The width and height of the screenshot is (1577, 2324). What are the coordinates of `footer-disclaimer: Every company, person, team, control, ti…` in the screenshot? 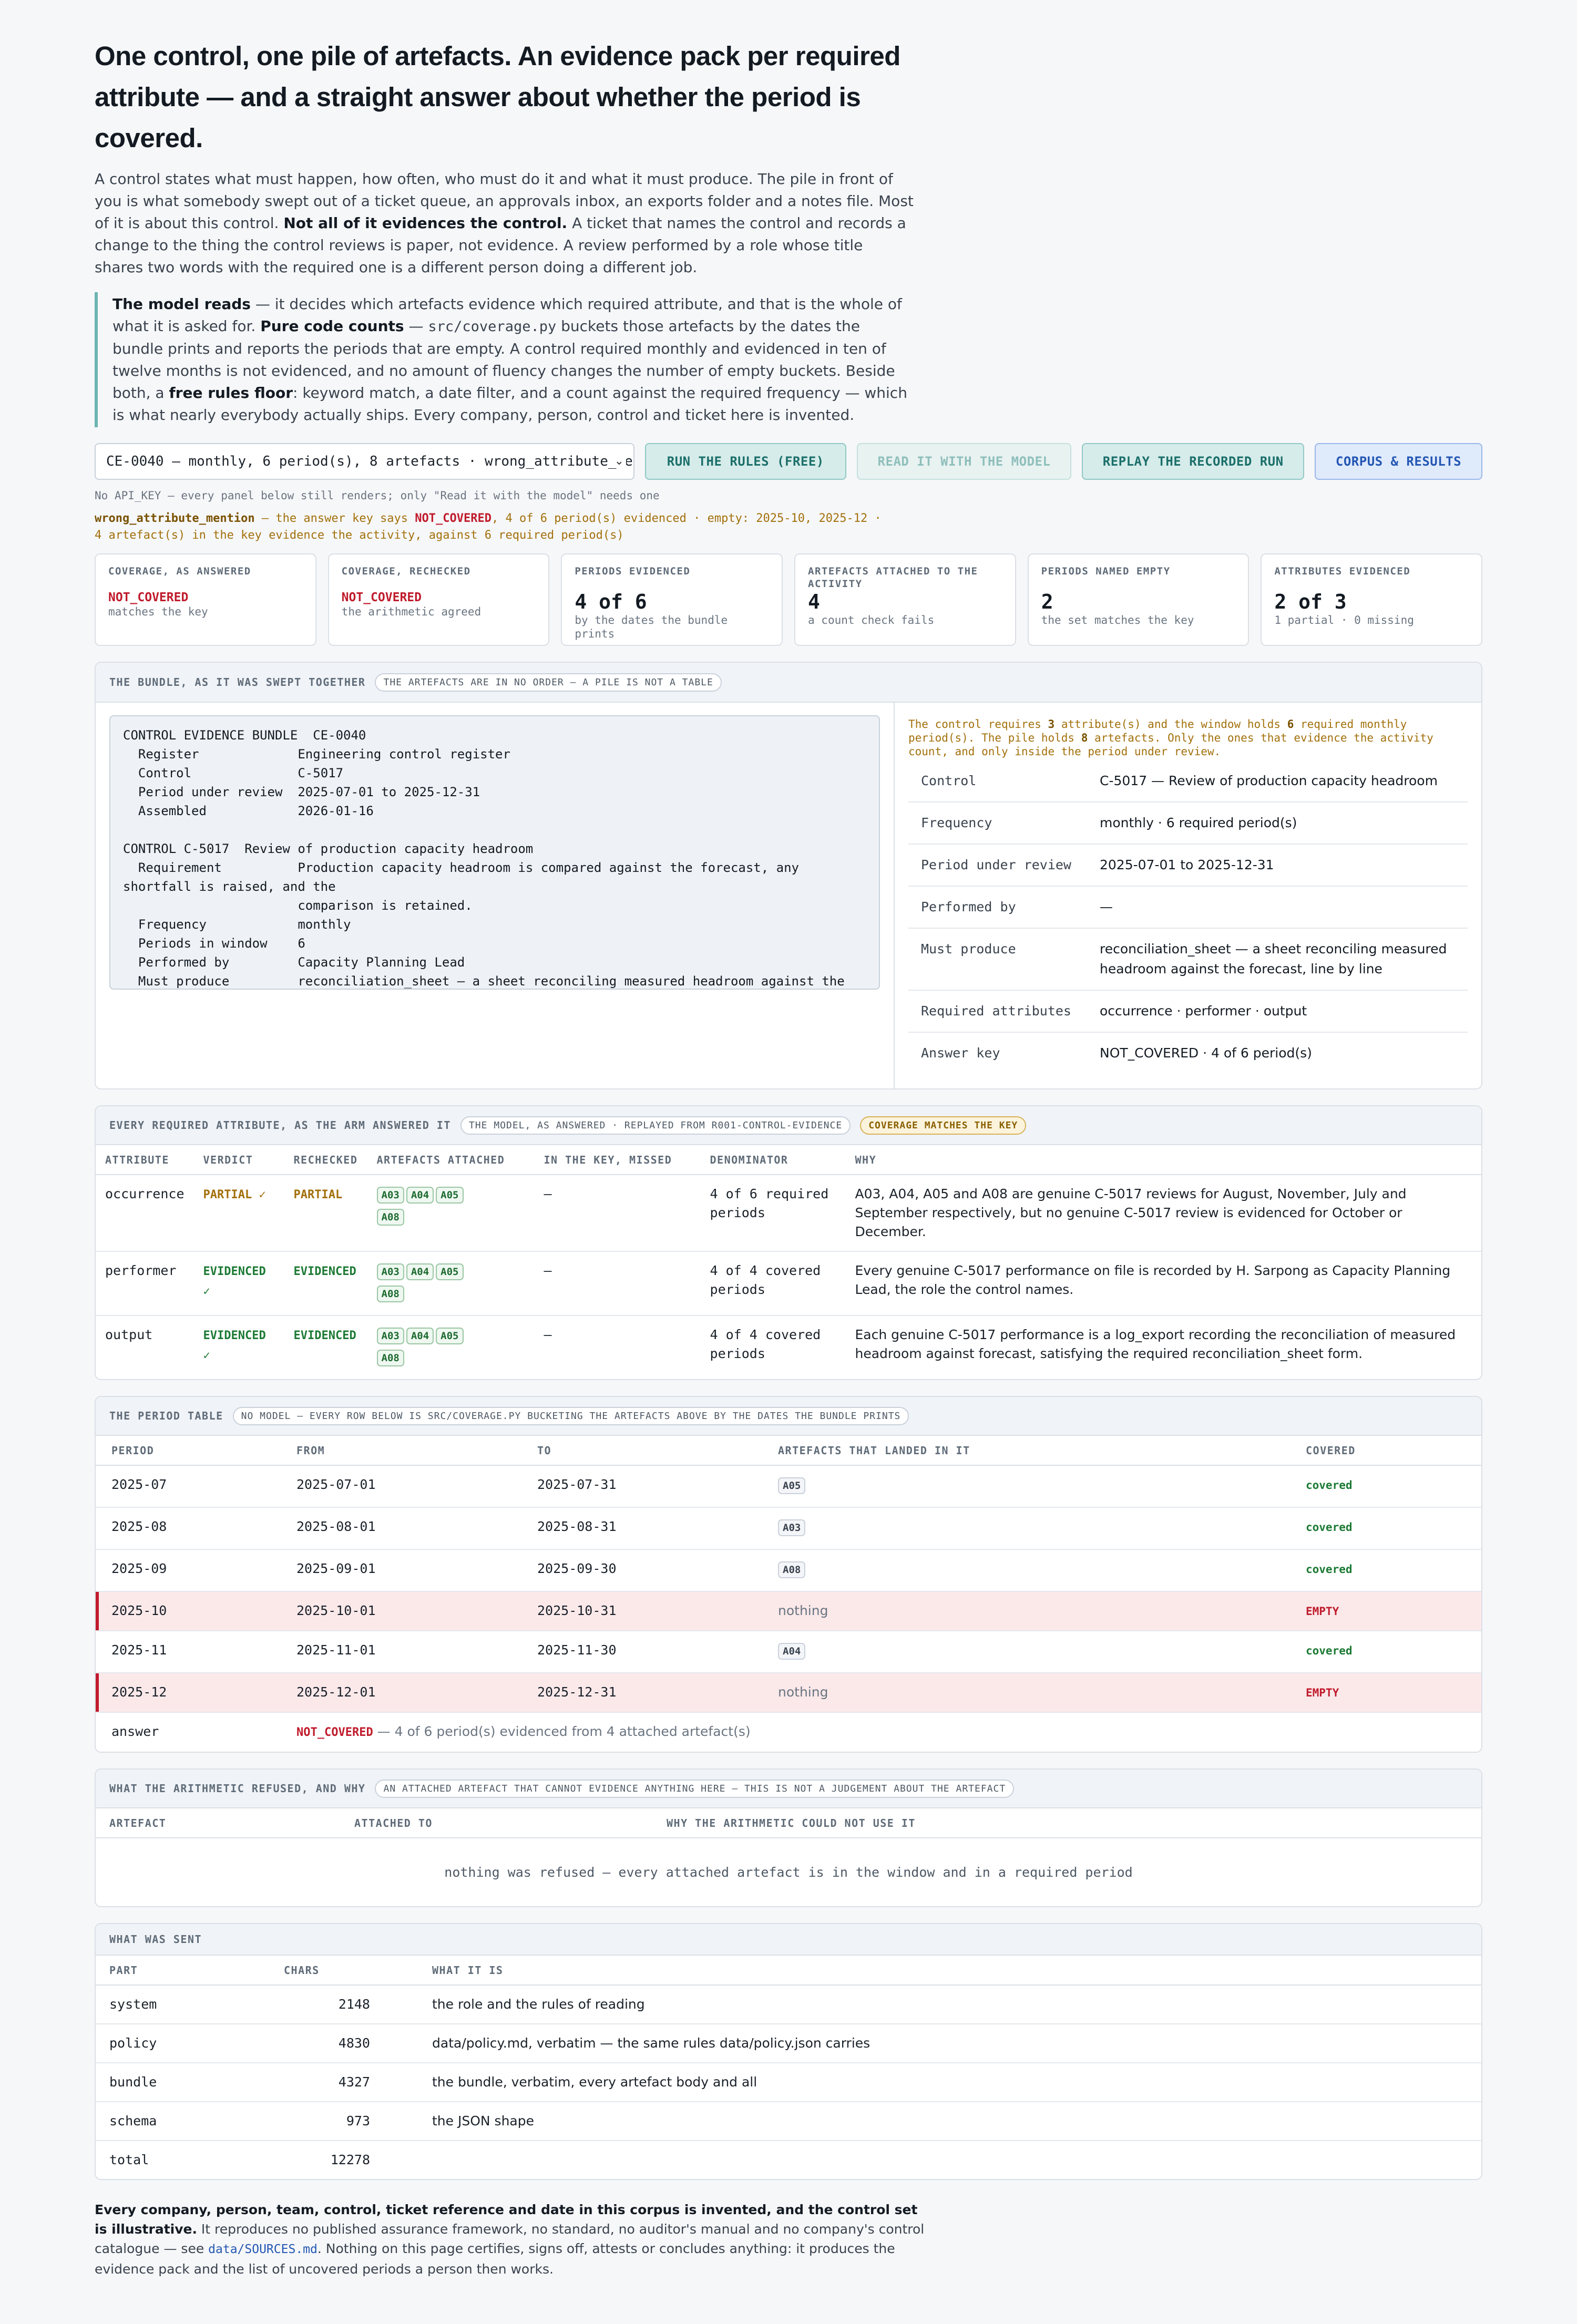 It's located at (510, 2240).